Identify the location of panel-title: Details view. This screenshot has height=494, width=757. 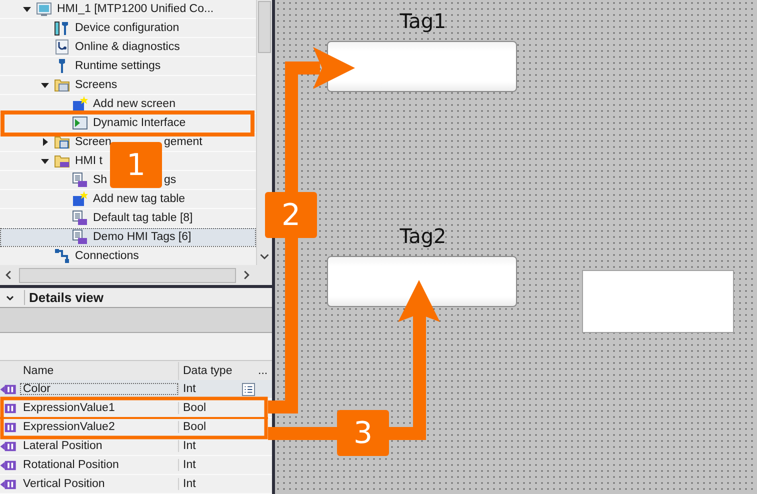
(64, 297).